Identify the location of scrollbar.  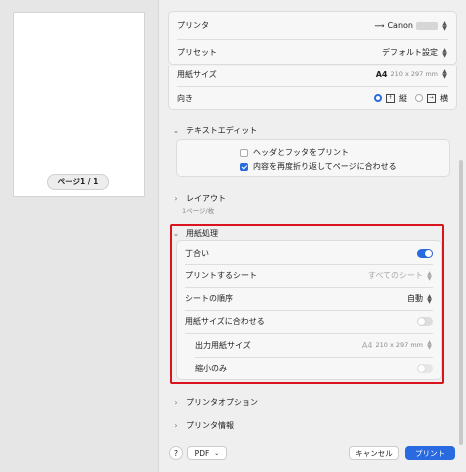
(461, 302).